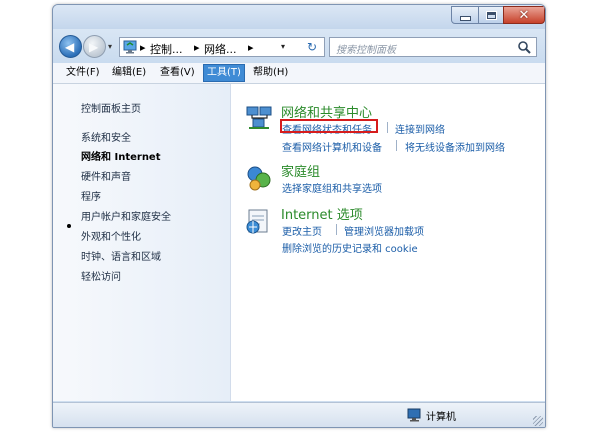  I want to click on maximize-button, so click(491, 15).